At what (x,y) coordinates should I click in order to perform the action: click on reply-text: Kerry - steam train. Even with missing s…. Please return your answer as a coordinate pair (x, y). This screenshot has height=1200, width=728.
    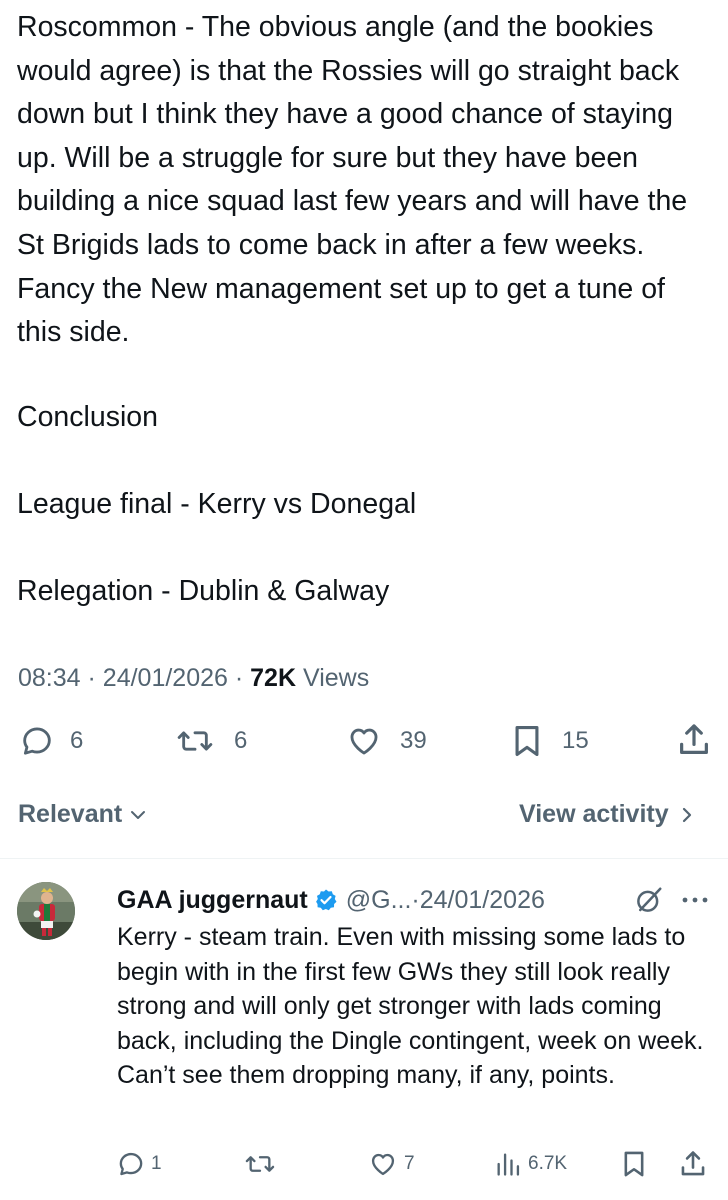
    Looking at the image, I should click on (410, 1006).